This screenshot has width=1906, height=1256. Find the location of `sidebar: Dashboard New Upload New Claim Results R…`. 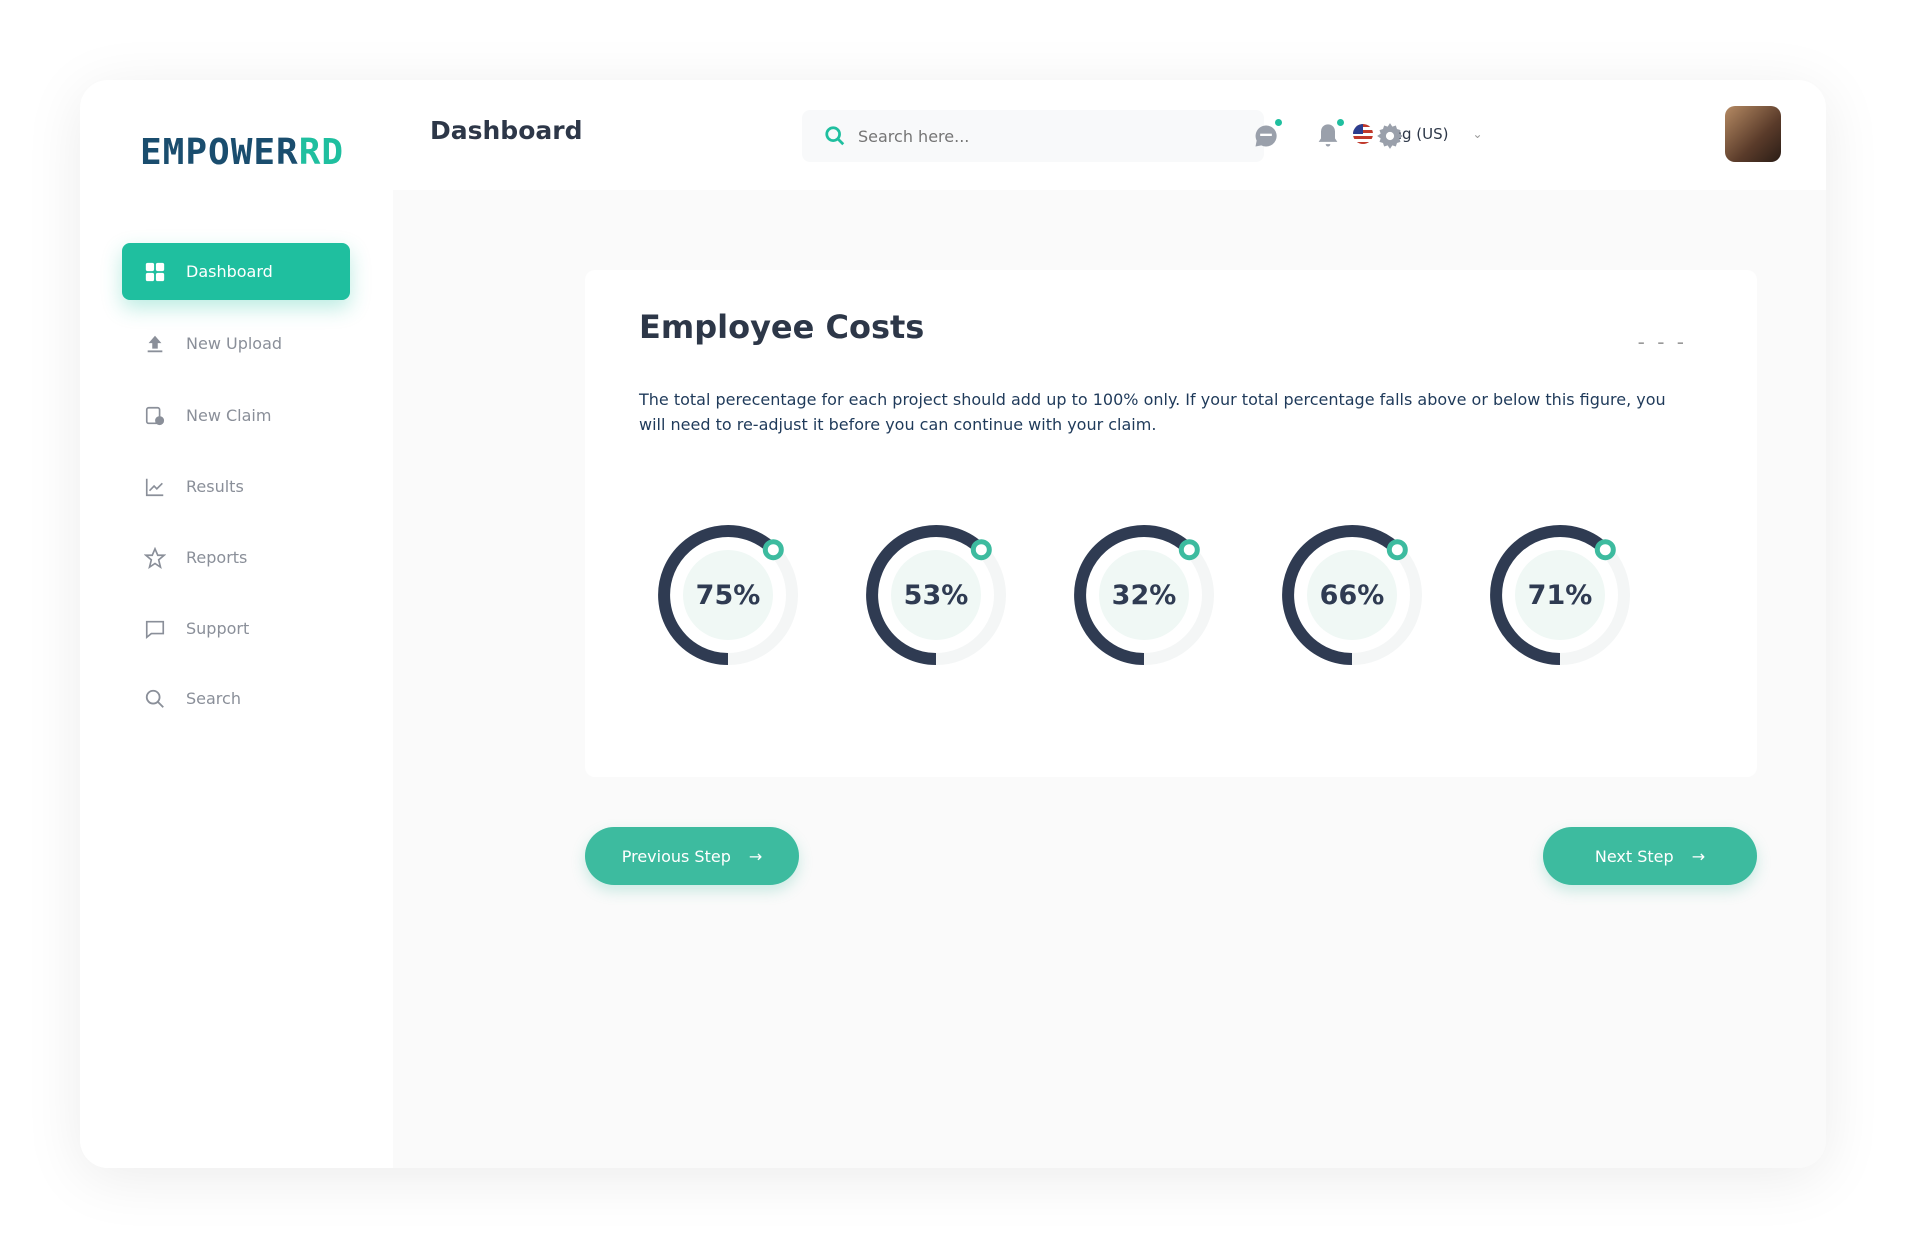

sidebar: Dashboard New Upload New Claim Results R… is located at coordinates (236, 679).